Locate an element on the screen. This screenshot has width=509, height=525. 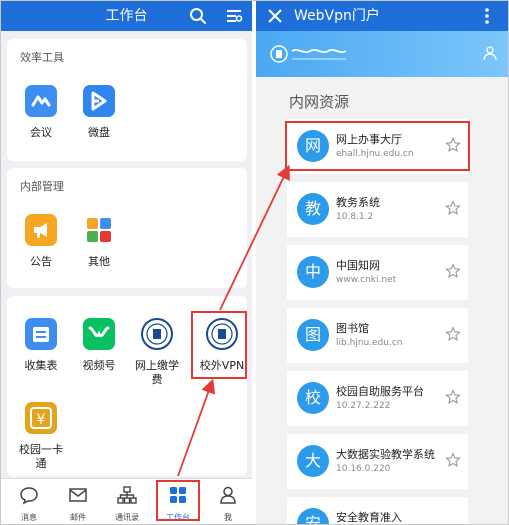
efficiency-tools-card: 效率工具 会议 微盘 is located at coordinates (127, 100).